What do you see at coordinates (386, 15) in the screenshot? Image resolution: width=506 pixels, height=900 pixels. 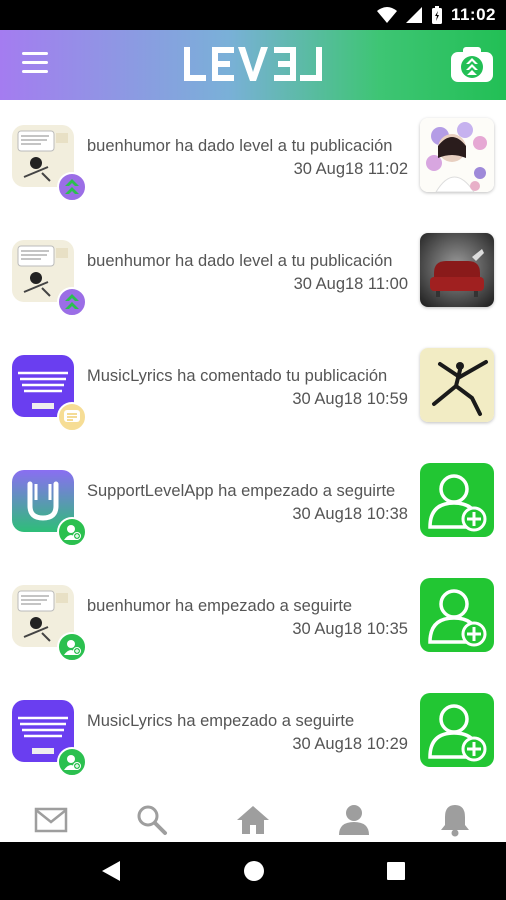 I see `wifi-icon` at bounding box center [386, 15].